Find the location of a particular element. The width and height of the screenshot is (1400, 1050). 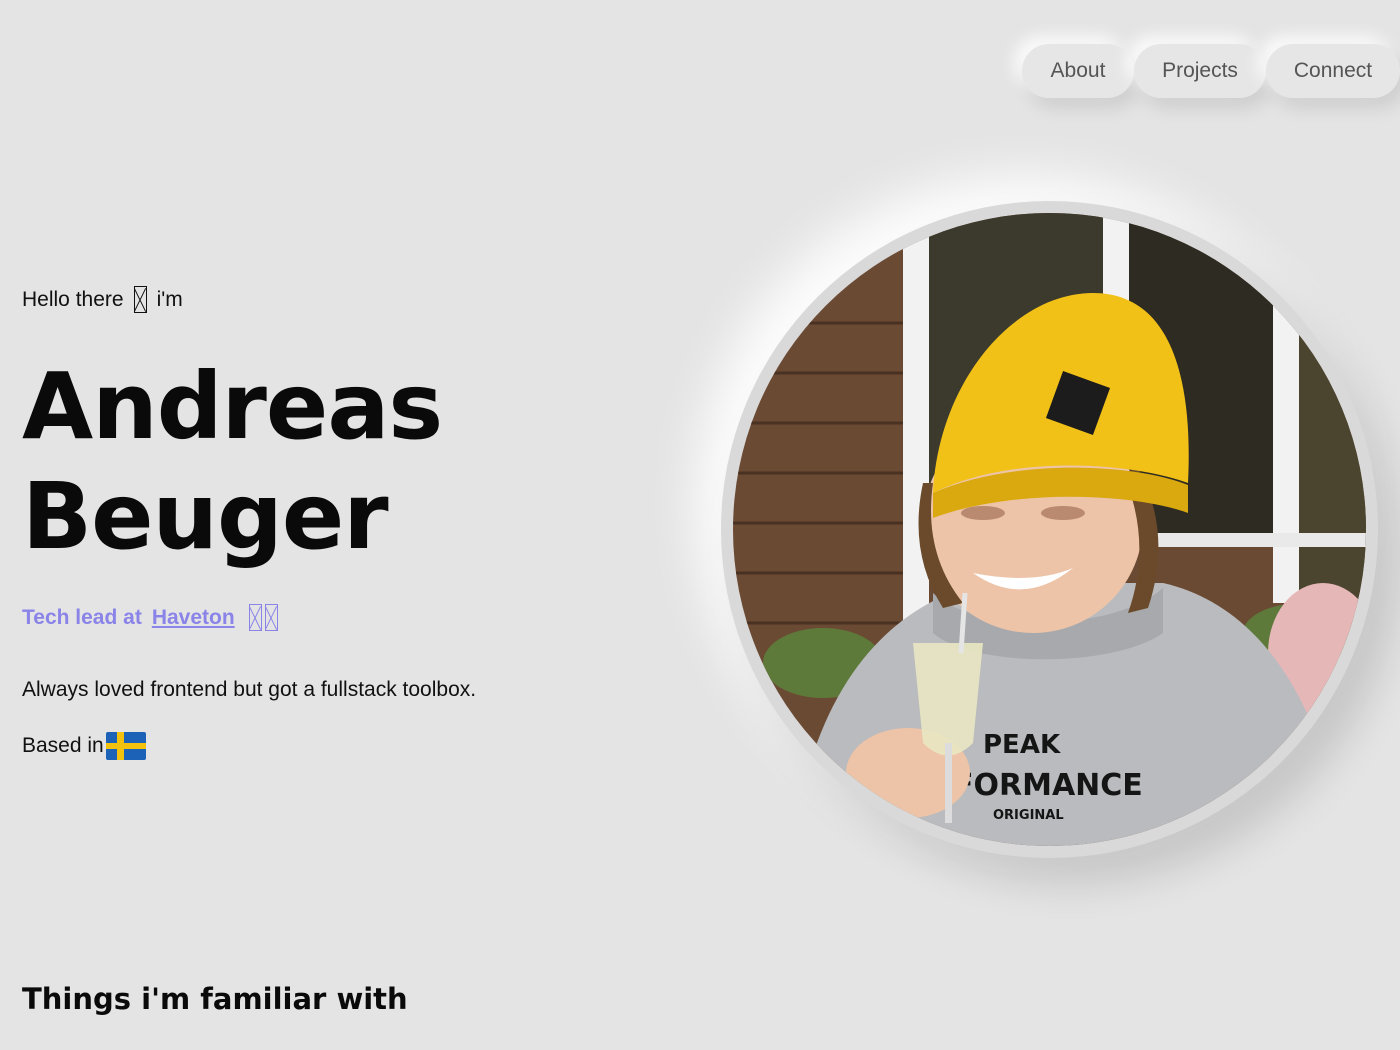

nav-about-link: About is located at coordinates (1078, 71).